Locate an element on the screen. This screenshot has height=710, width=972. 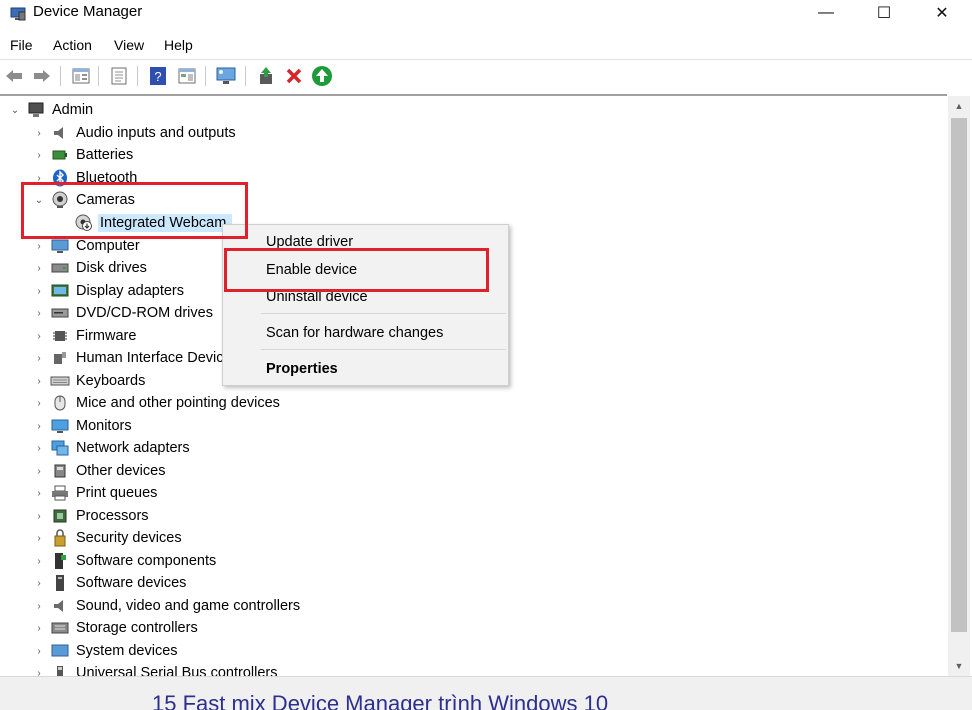
category-label: Security devices is located at coordinates (129, 538).